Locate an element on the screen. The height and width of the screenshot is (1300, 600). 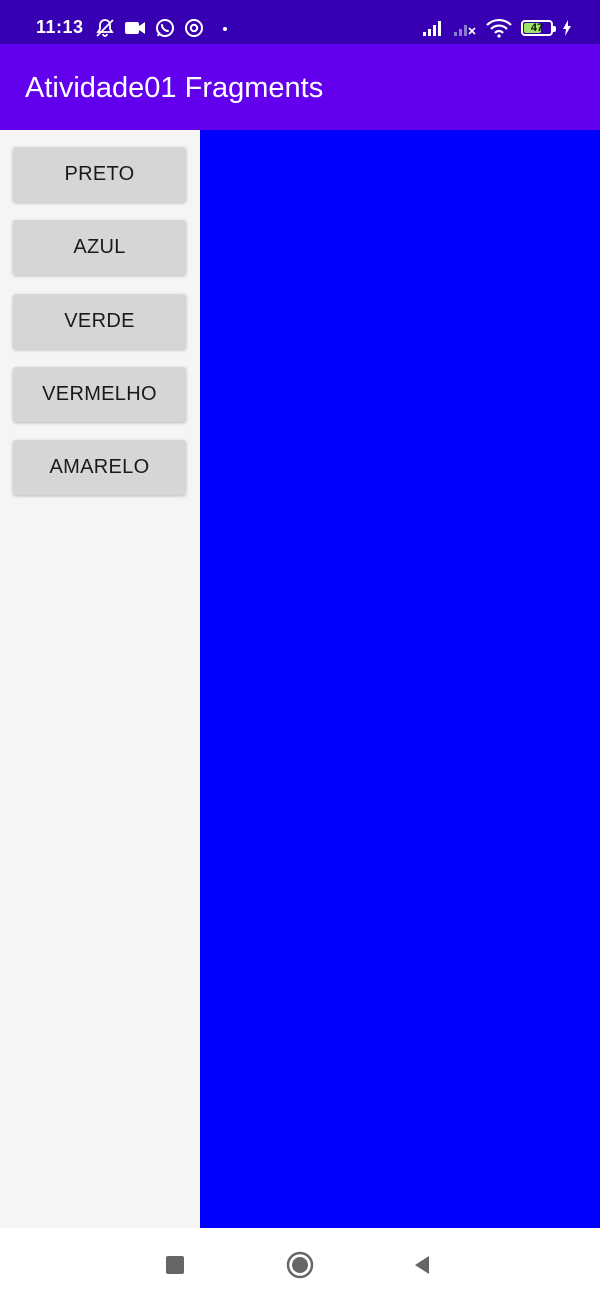
circle-home-icon is located at coordinates (300, 1265).